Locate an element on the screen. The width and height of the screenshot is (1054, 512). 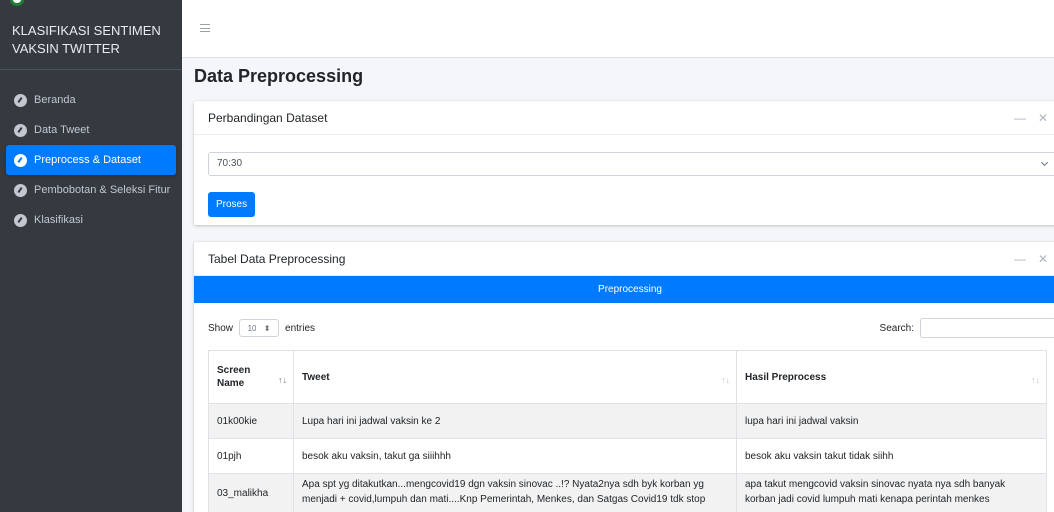
card-header: Perbandingan Dataset — ✕ is located at coordinates (624, 118).